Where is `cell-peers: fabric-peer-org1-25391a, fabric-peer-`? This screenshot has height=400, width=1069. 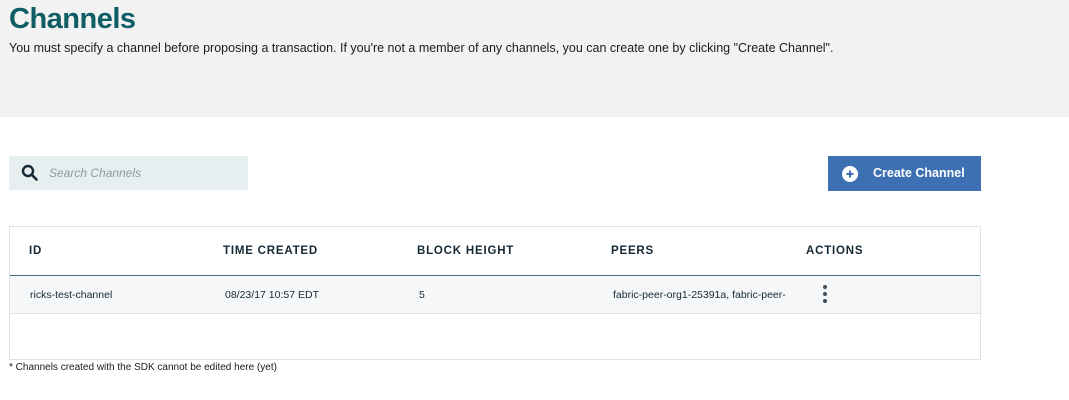
cell-peers: fabric-peer-org1-25391a, fabric-peer- is located at coordinates (699, 295).